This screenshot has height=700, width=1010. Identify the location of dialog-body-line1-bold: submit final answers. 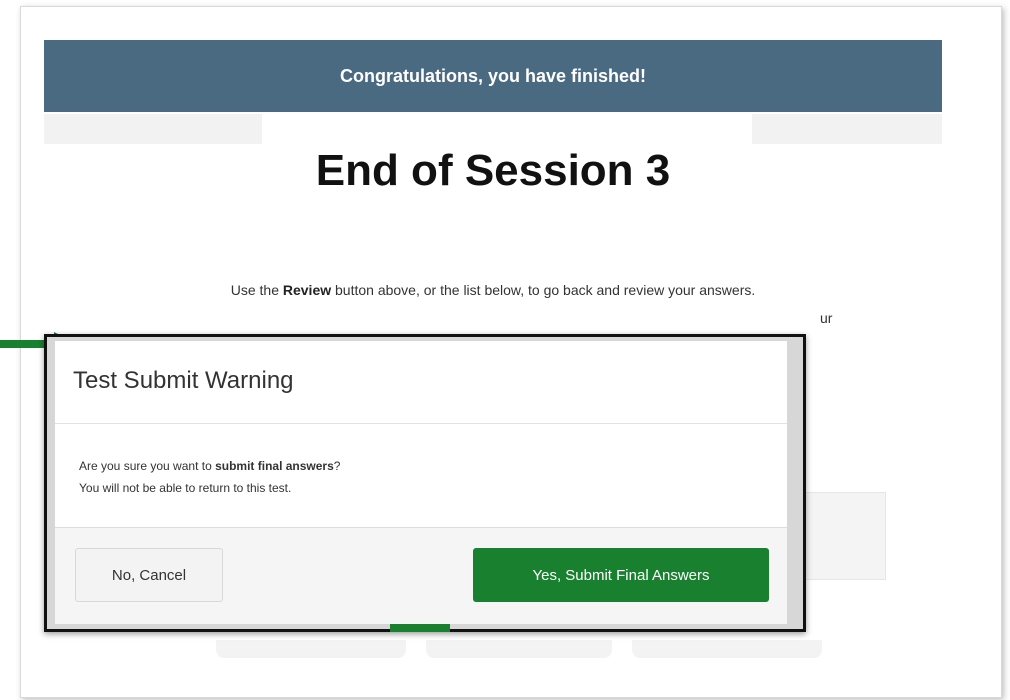
(274, 466).